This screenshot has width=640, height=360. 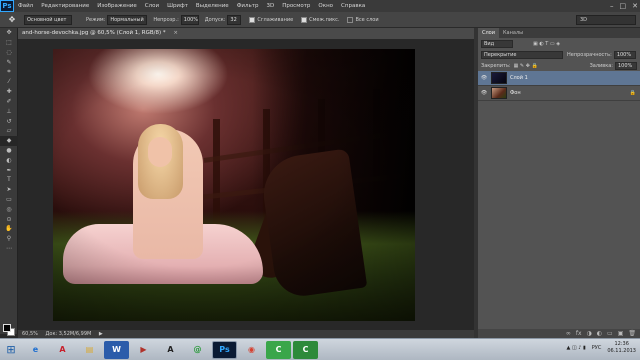 I want to click on layer-opacity-input: 100%, so click(x=624, y=54).